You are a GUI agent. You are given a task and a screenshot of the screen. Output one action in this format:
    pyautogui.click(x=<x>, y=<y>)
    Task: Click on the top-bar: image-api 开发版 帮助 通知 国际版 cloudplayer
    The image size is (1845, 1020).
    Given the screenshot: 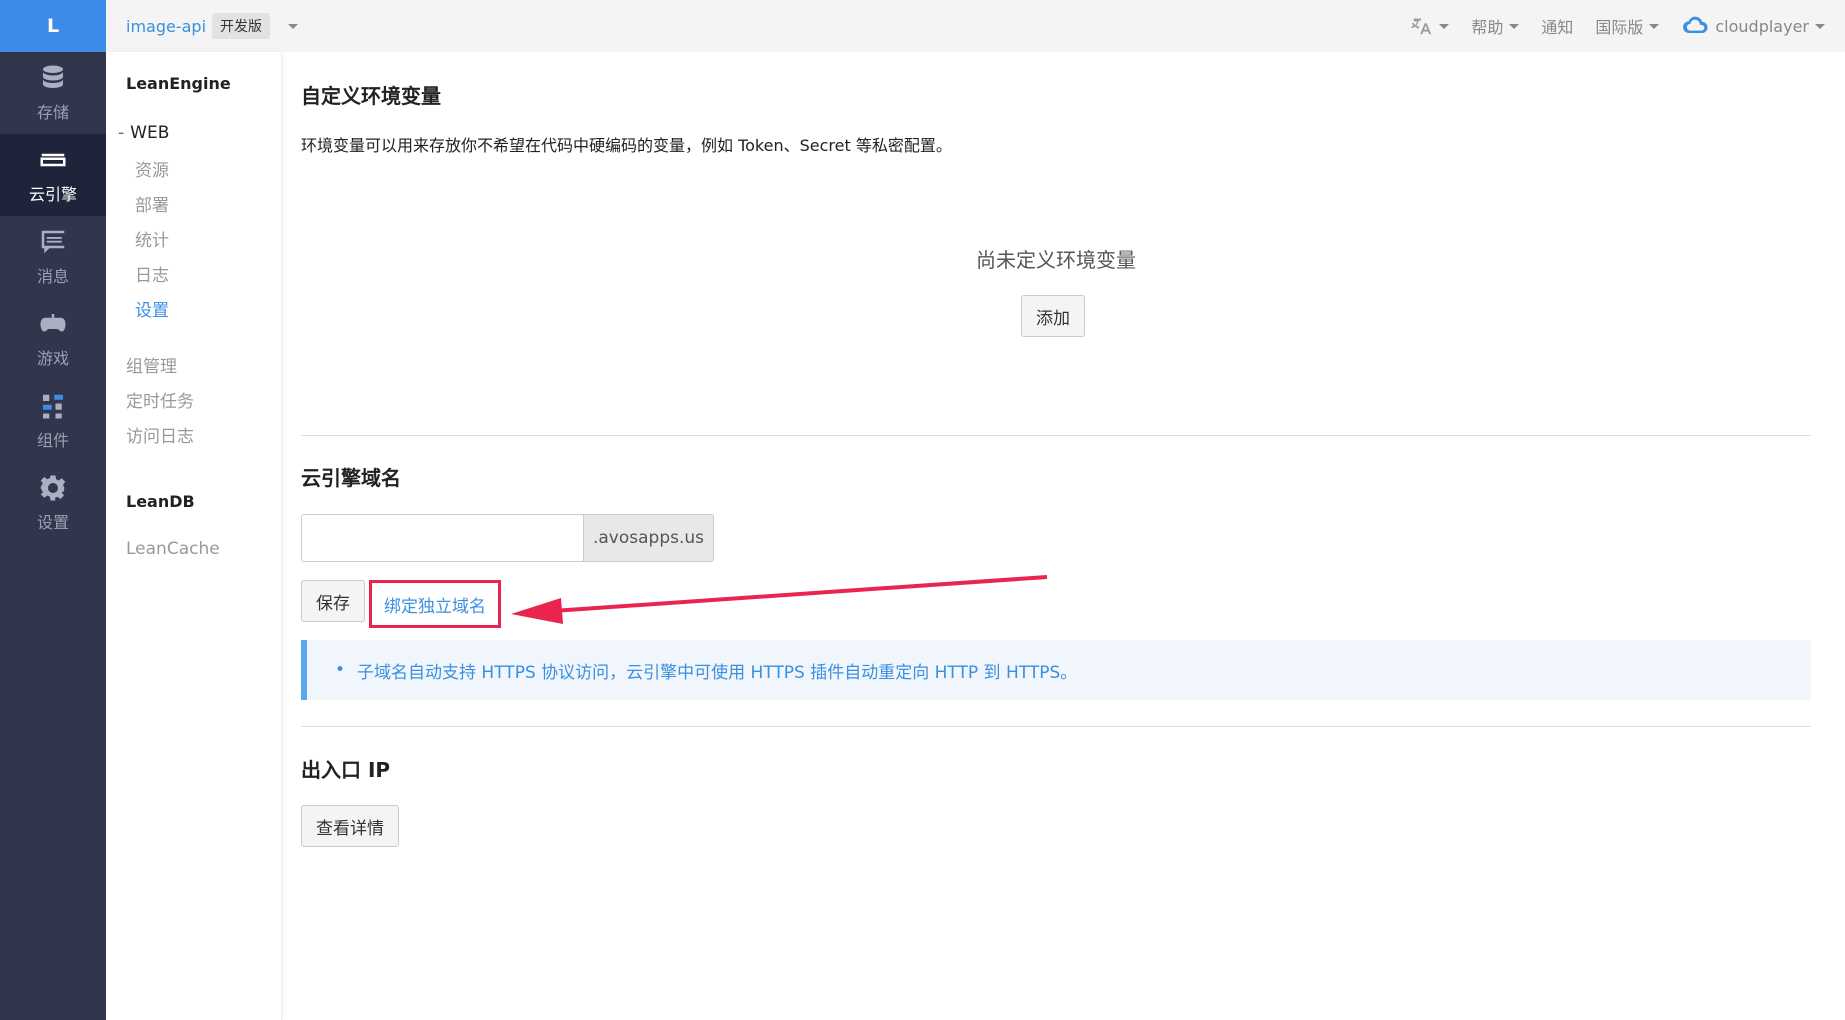 What is the action you would take?
    pyautogui.click(x=975, y=26)
    